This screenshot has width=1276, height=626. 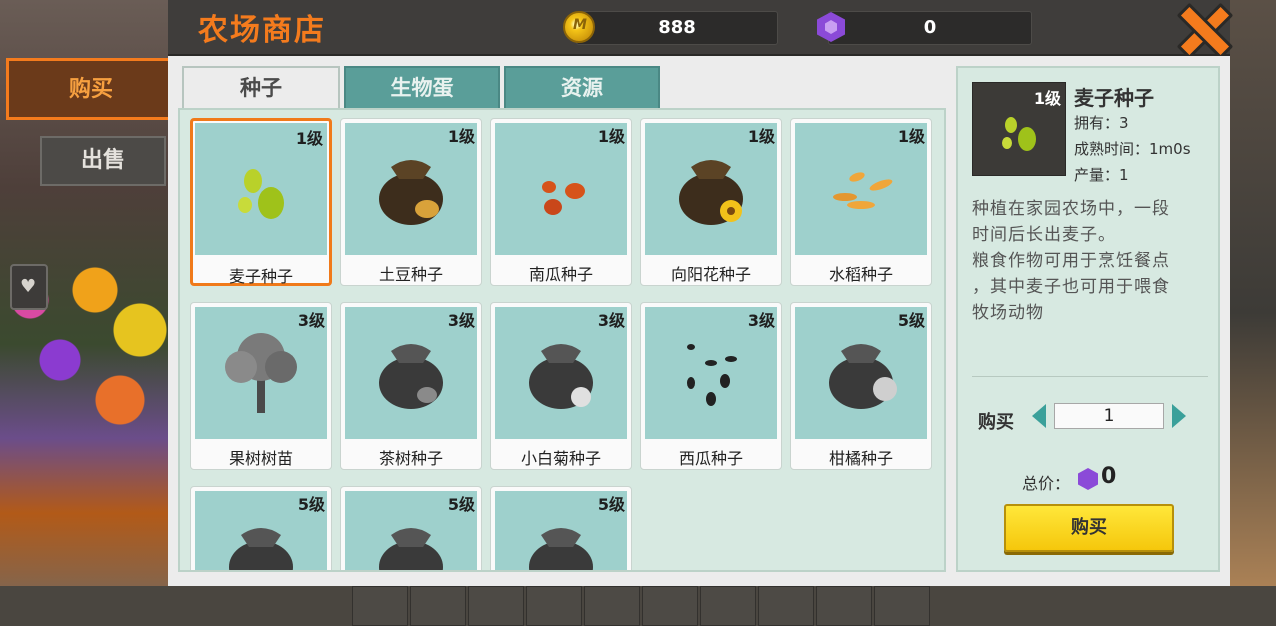 I want to click on item-name: 水稻种子, so click(x=860, y=274).